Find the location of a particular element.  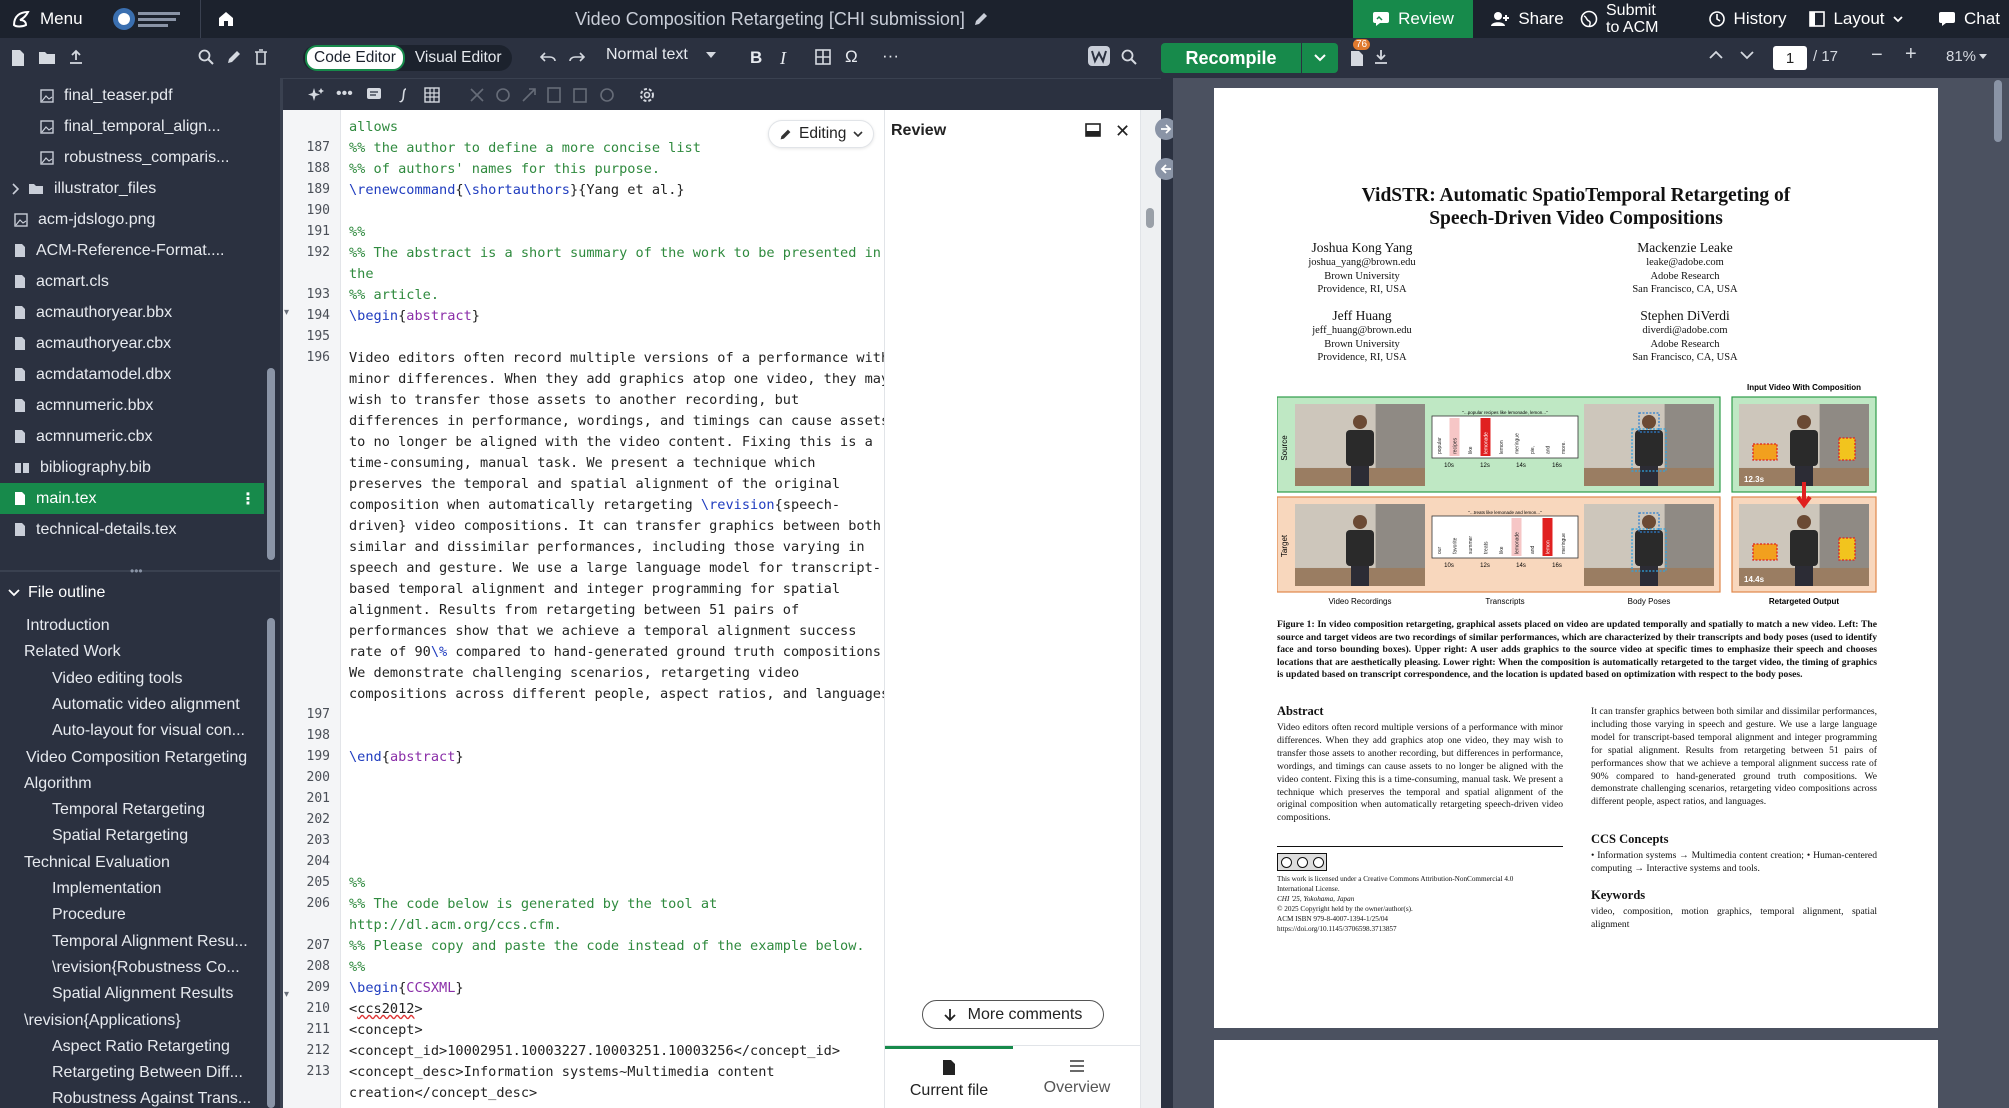

file-tree-item: main.tex ⋮ is located at coordinates (132, 498).